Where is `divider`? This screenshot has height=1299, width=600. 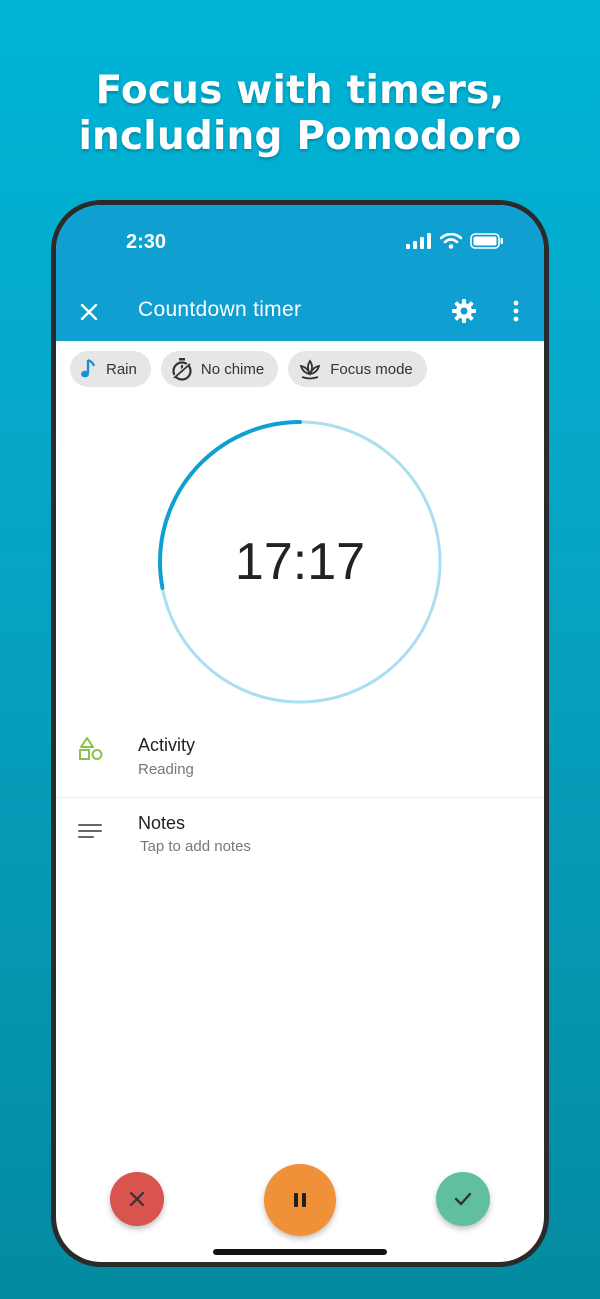
divider is located at coordinates (300, 797).